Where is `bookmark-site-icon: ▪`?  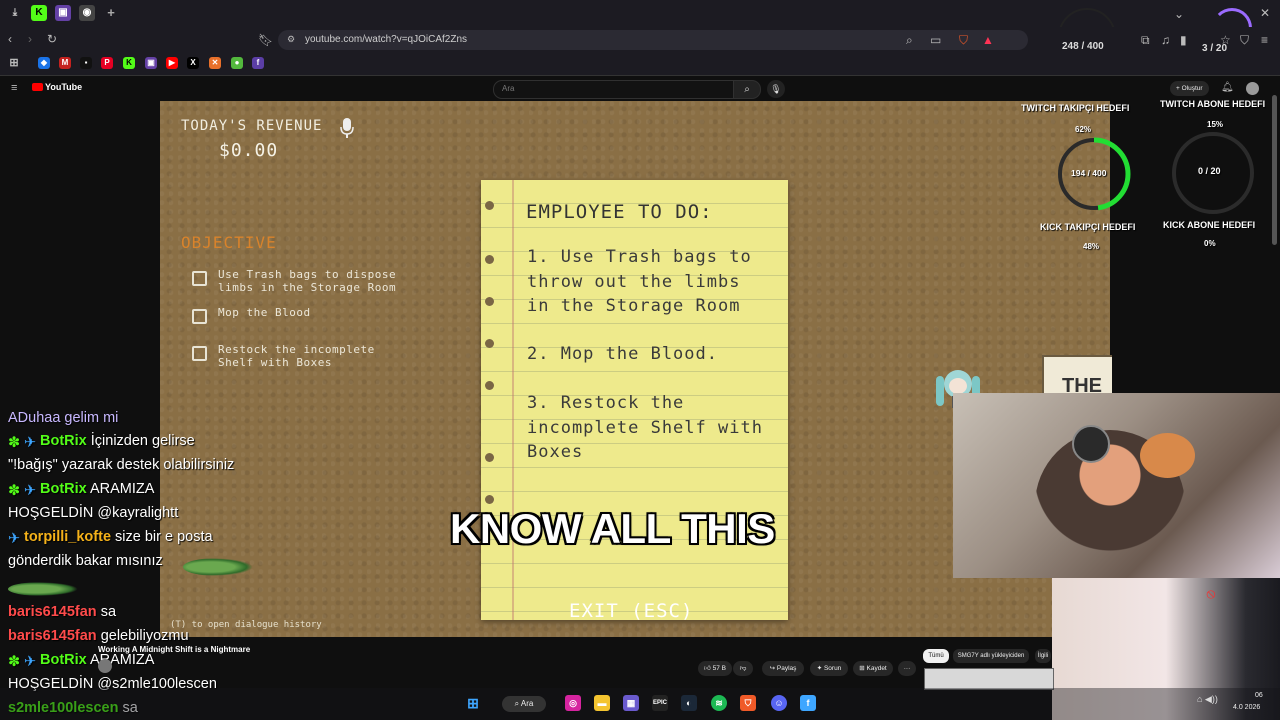
bookmark-site-icon: ▪ is located at coordinates (86, 63).